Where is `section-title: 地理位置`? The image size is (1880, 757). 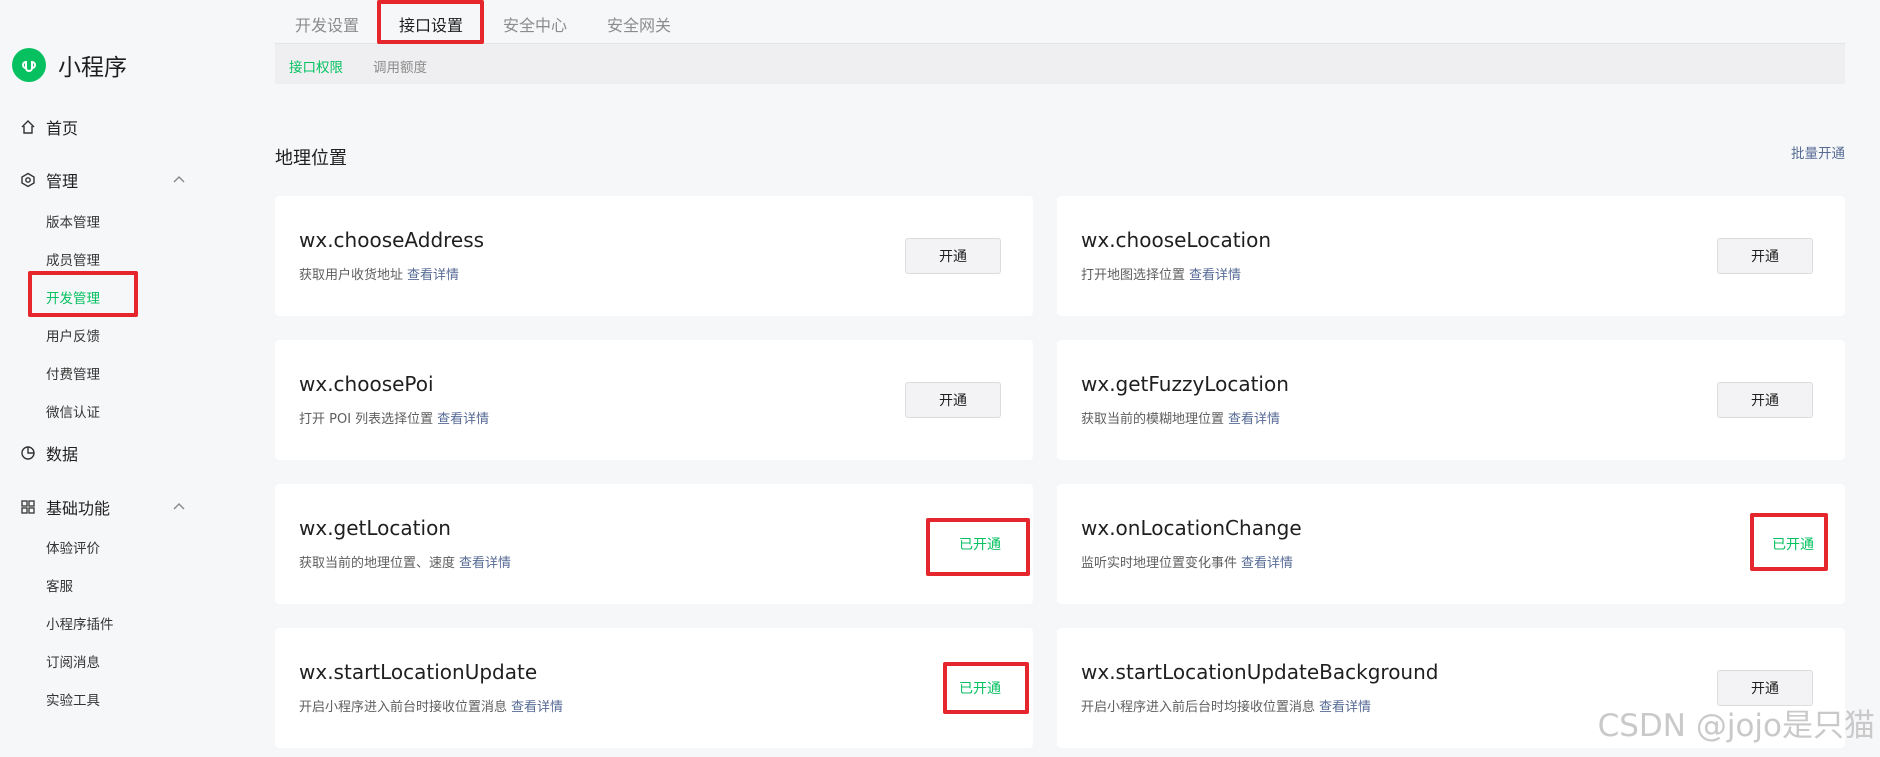 section-title: 地理位置 is located at coordinates (311, 158).